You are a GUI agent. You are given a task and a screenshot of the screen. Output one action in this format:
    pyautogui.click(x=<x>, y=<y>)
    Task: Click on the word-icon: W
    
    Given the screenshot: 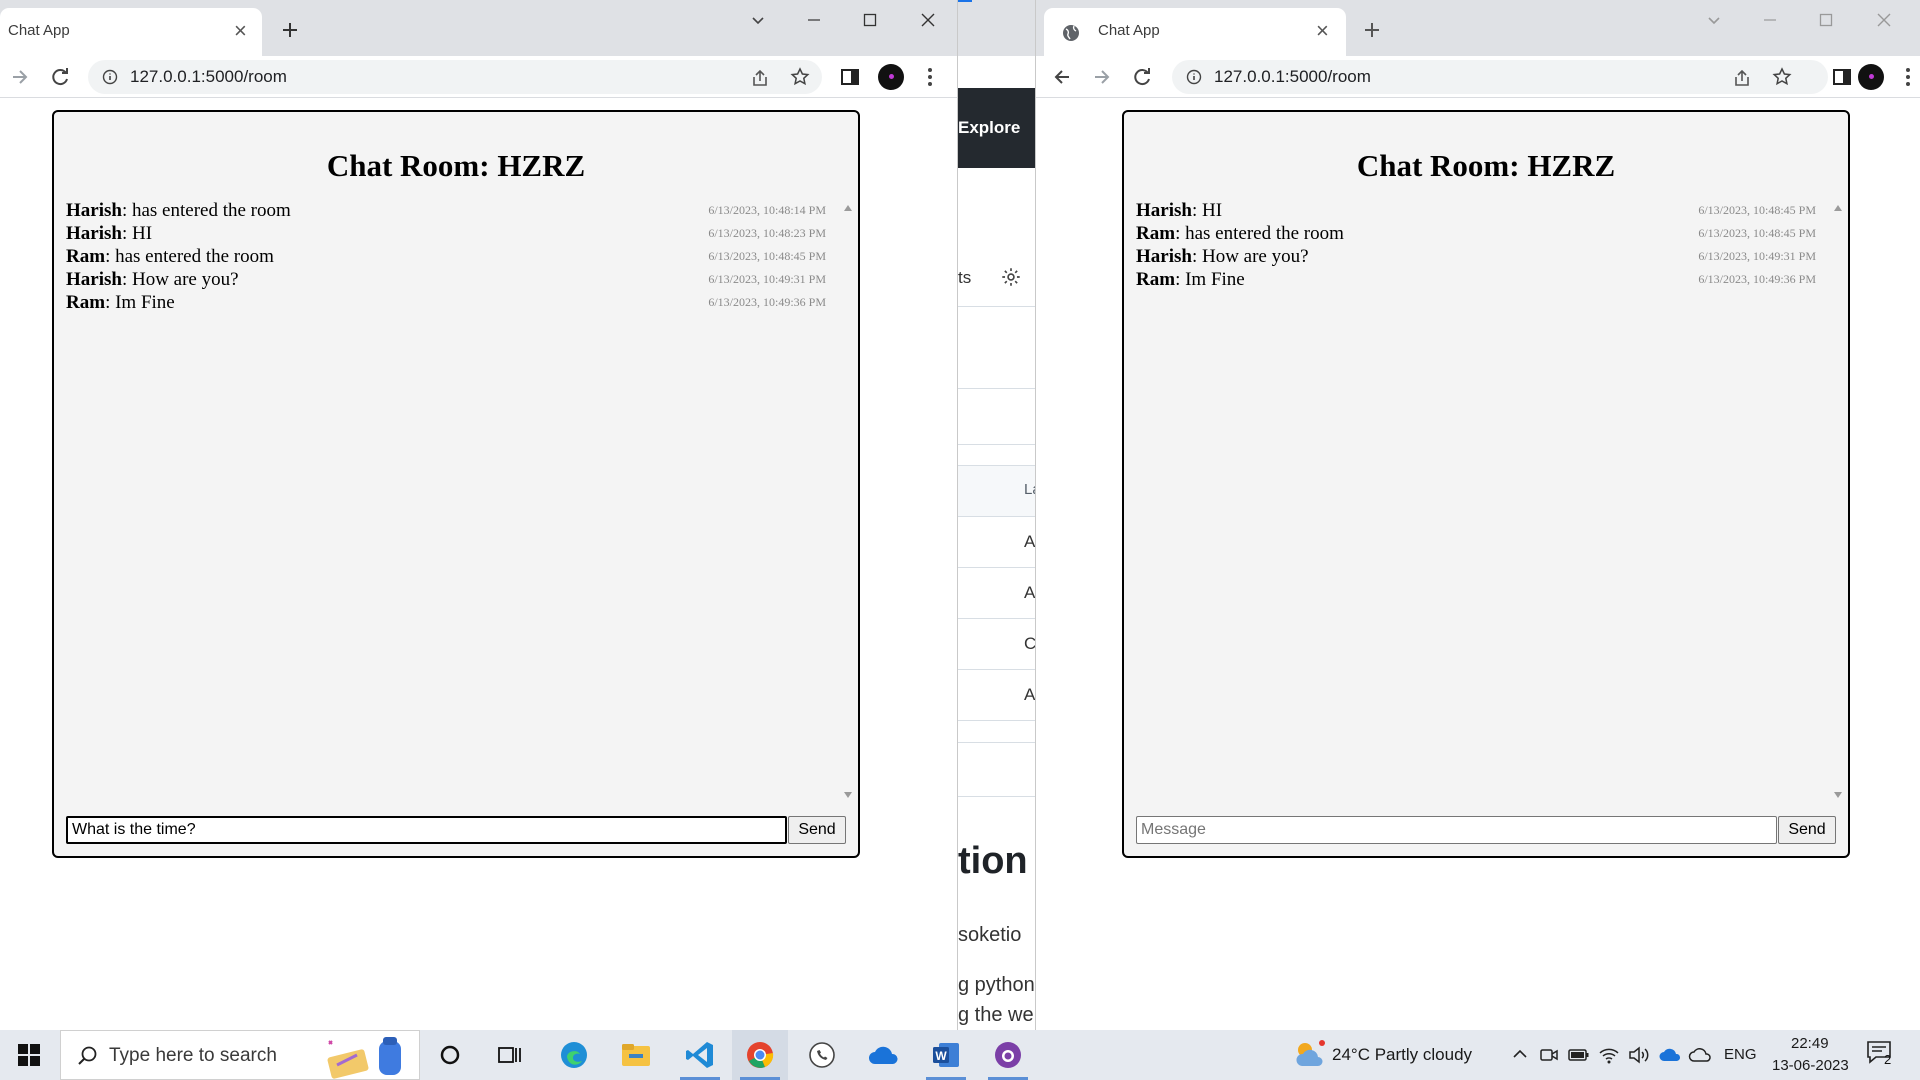 What is the action you would take?
    pyautogui.click(x=946, y=1055)
    